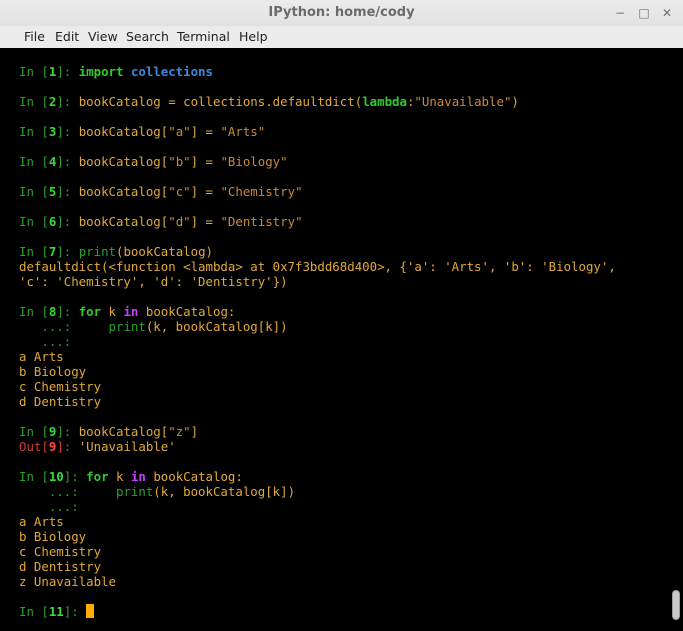  What do you see at coordinates (667, 13) in the screenshot?
I see `close-icon: ✕` at bounding box center [667, 13].